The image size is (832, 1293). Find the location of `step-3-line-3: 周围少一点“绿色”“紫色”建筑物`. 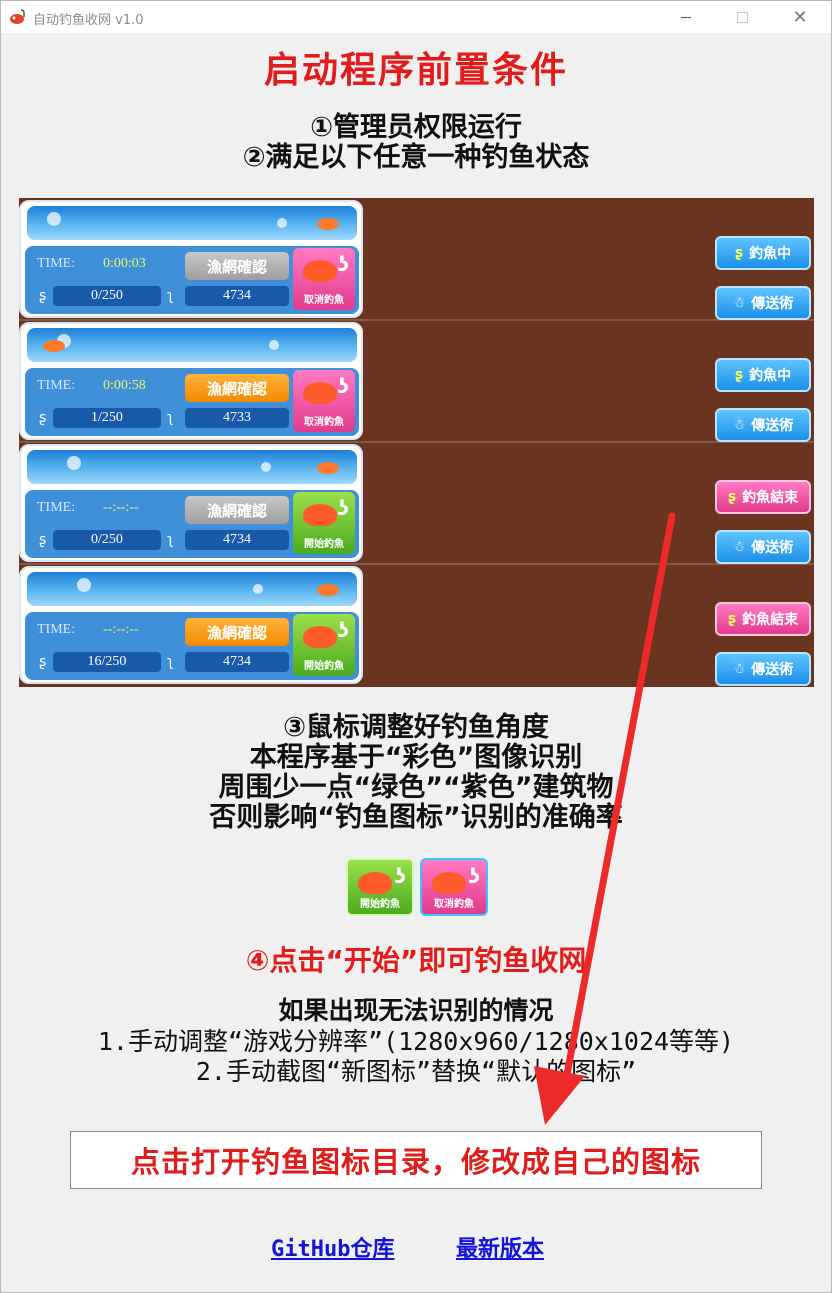

step-3-line-3: 周围少一点“绿色”“紫色”建筑物 is located at coordinates (416, 787).